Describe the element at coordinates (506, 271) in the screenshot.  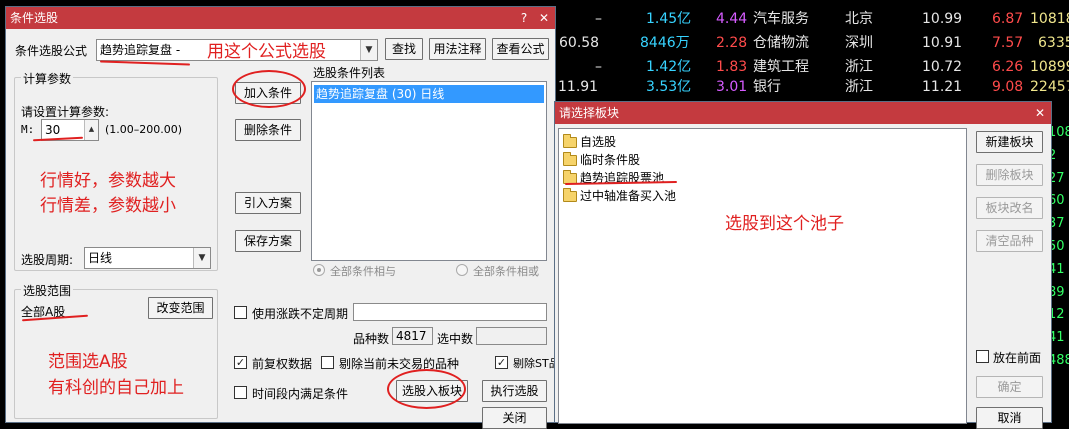
I see `radio-or-label: 全部条件相或` at that location.